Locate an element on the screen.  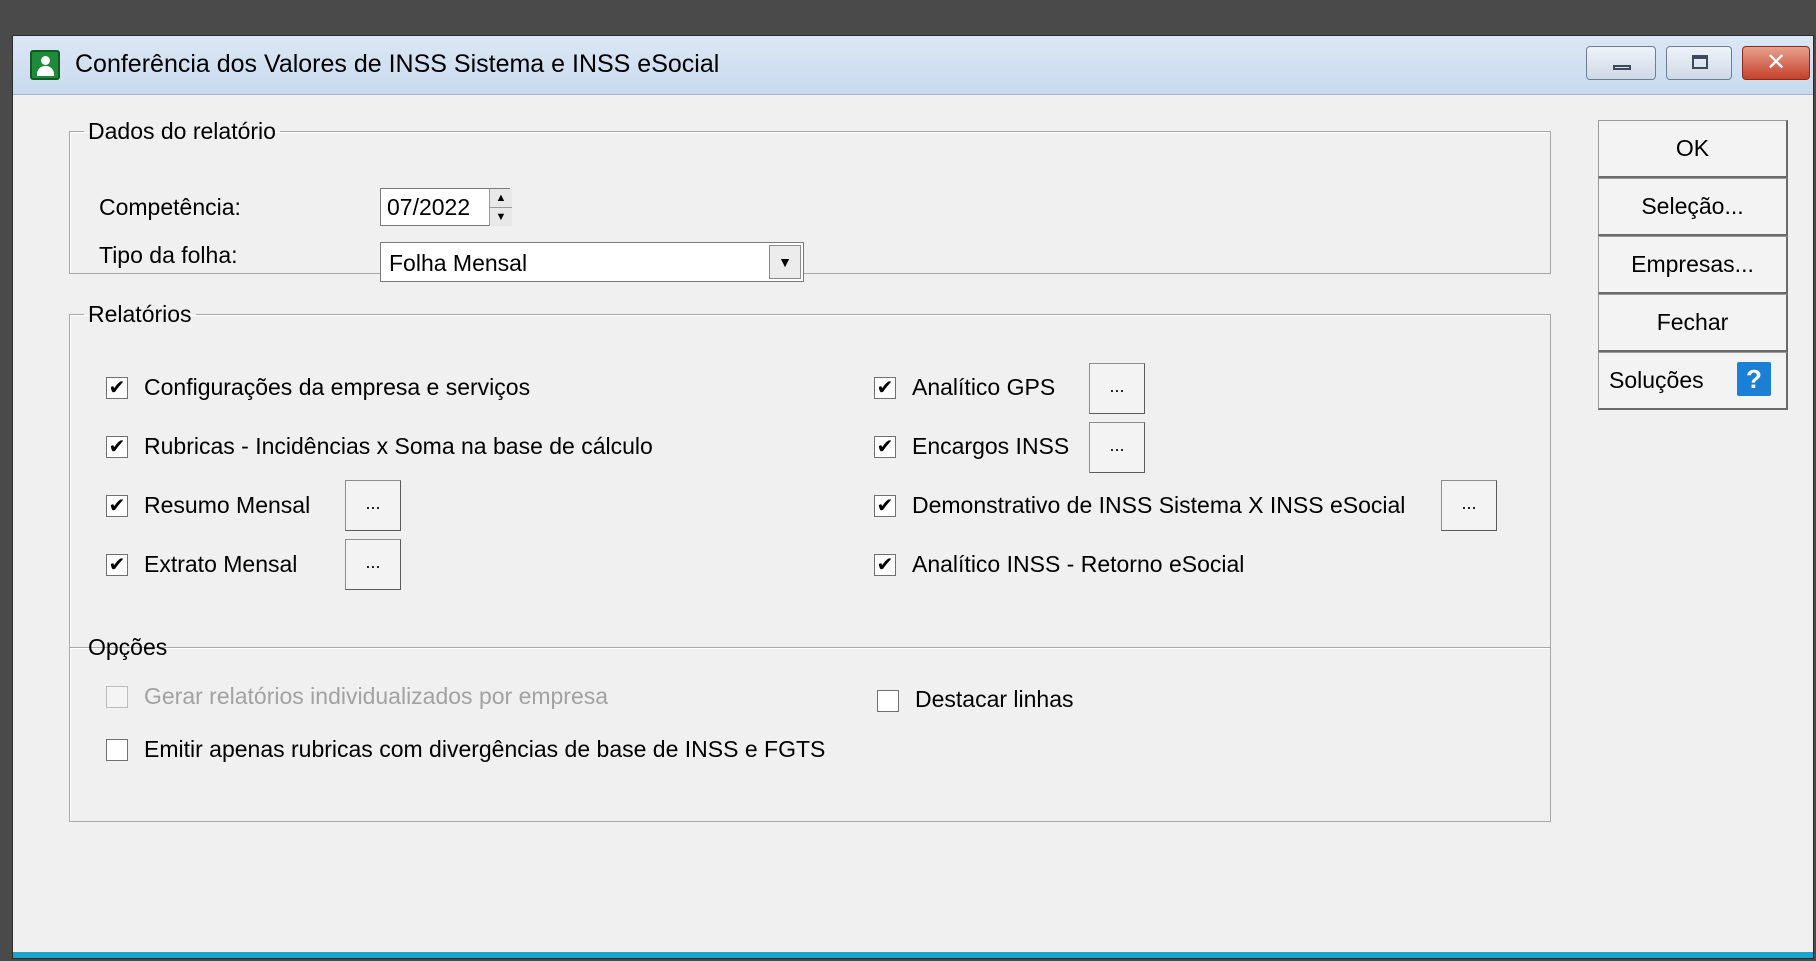
label-resumo-mensal: Resumo Mensal is located at coordinates (227, 505).